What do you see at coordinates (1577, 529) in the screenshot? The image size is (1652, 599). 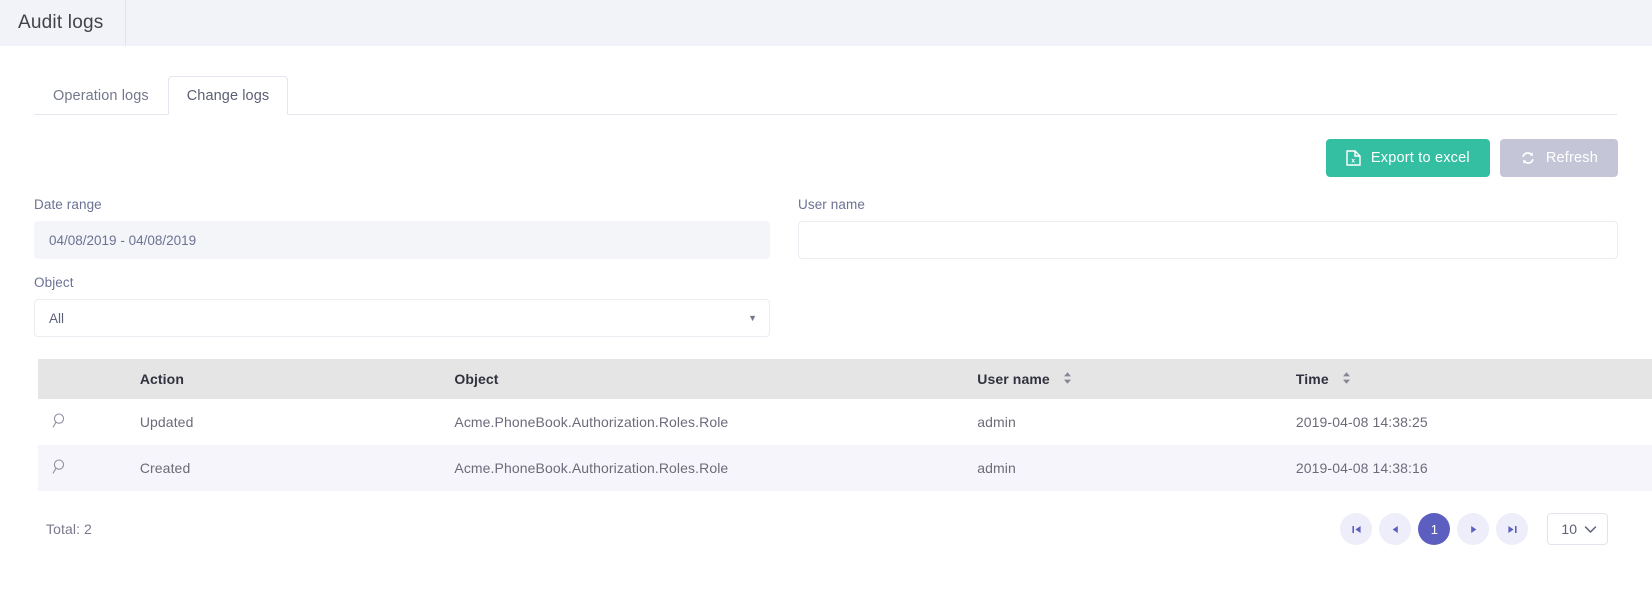 I see `page-size-select: 10` at bounding box center [1577, 529].